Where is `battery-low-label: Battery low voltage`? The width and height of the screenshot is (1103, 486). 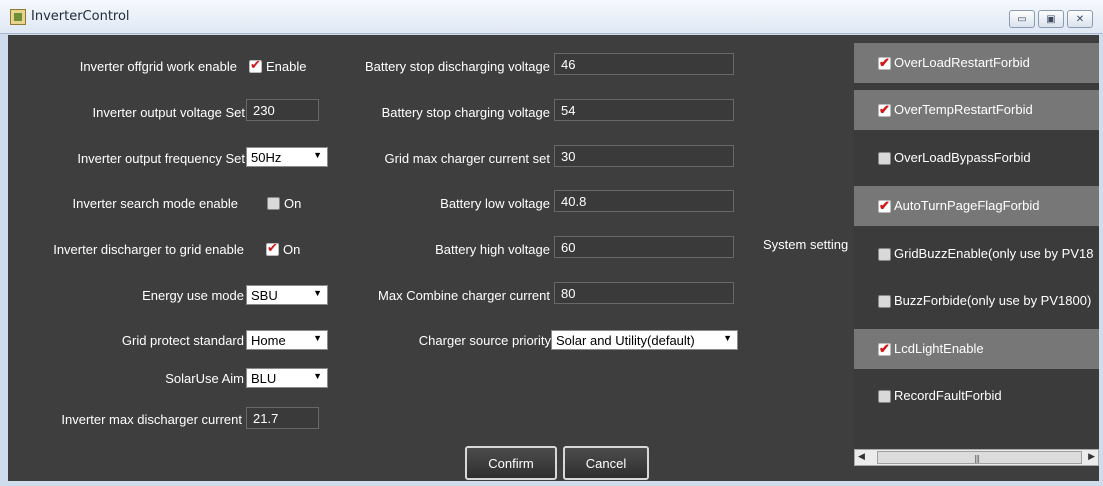
battery-low-label: Battery low voltage is located at coordinates (495, 203).